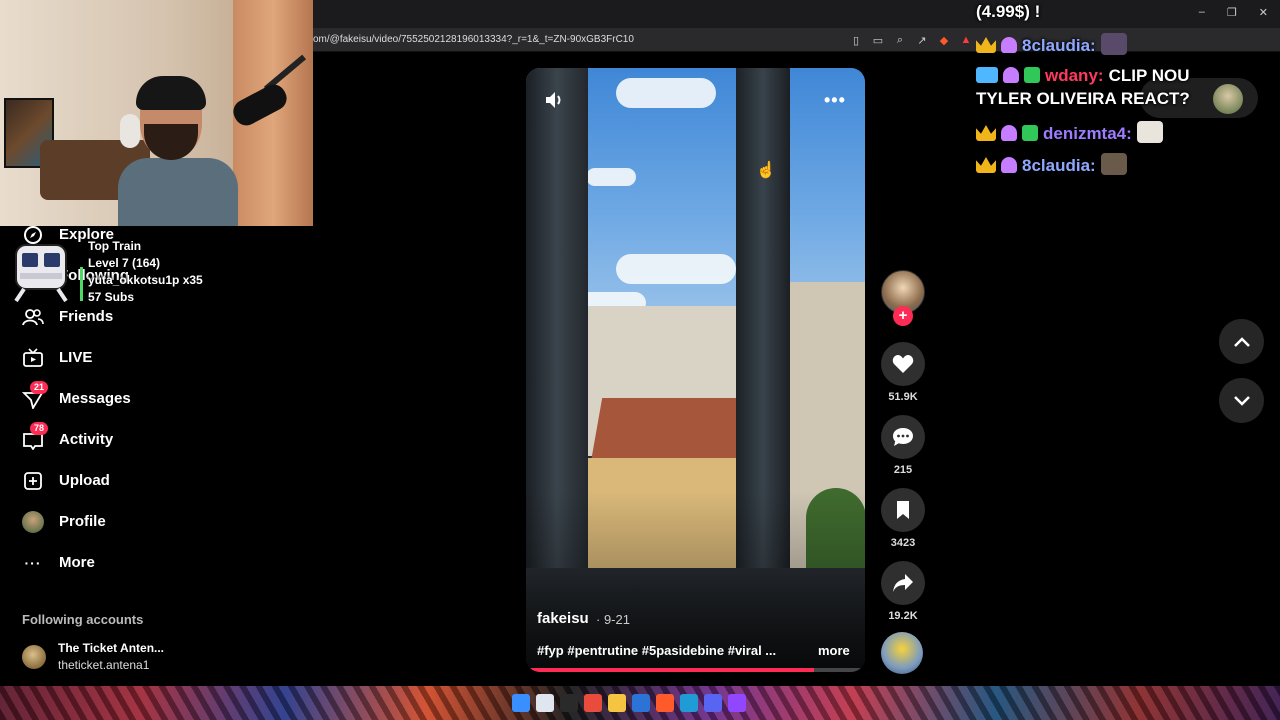  I want to click on steam-icon, so click(689, 703).